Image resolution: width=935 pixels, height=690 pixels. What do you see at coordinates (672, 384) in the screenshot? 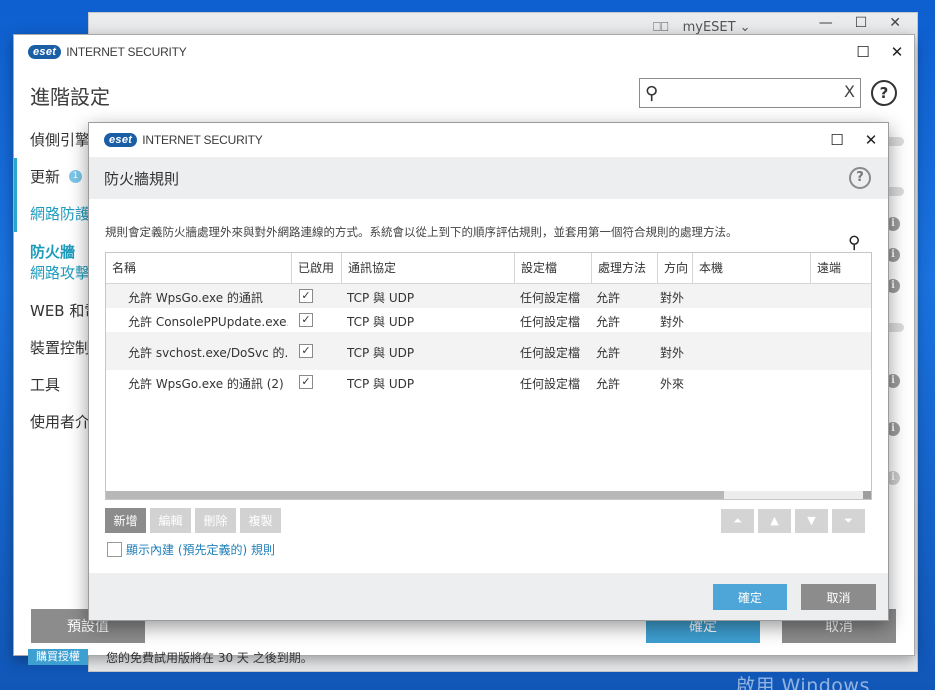
I see `rule-direction: 外來` at bounding box center [672, 384].